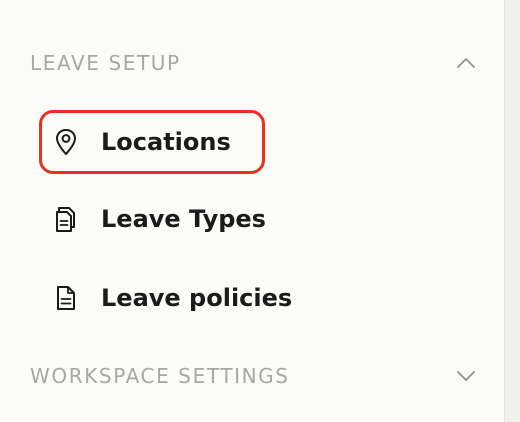  I want to click on nav-item-label: Leave policies, so click(197, 298).